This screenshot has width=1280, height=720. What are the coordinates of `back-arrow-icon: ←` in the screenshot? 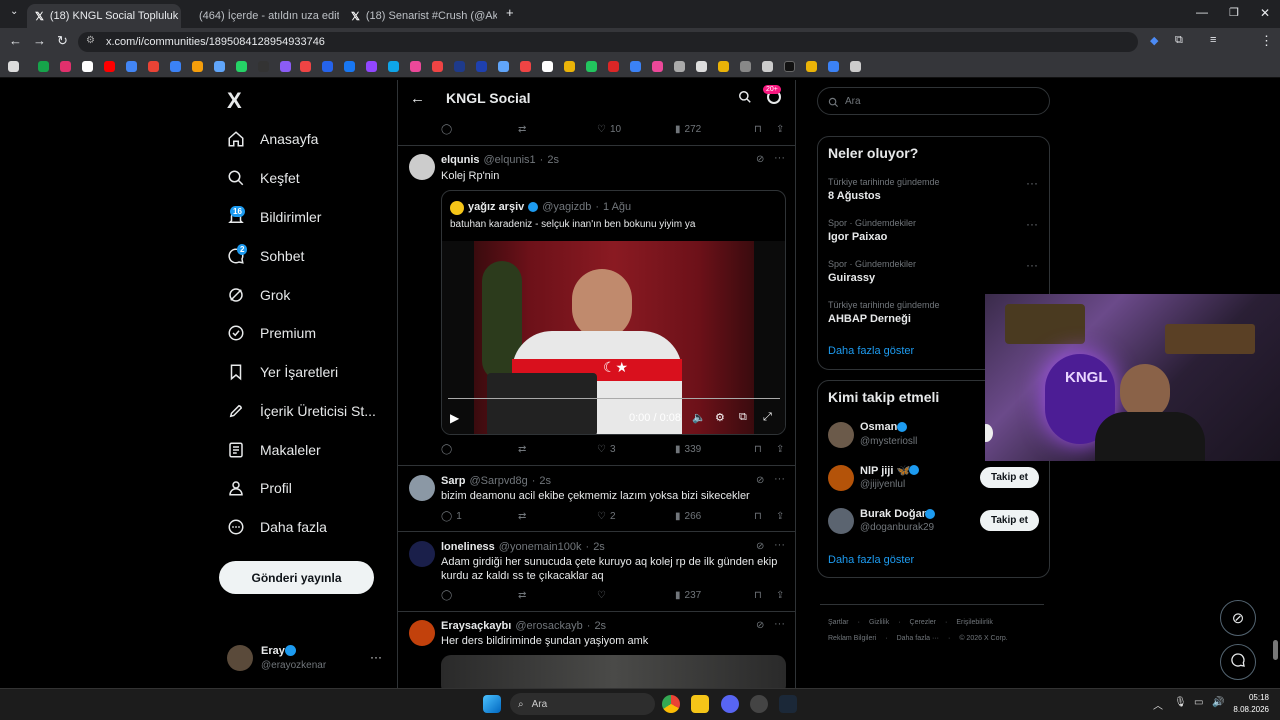 It's located at (417, 98).